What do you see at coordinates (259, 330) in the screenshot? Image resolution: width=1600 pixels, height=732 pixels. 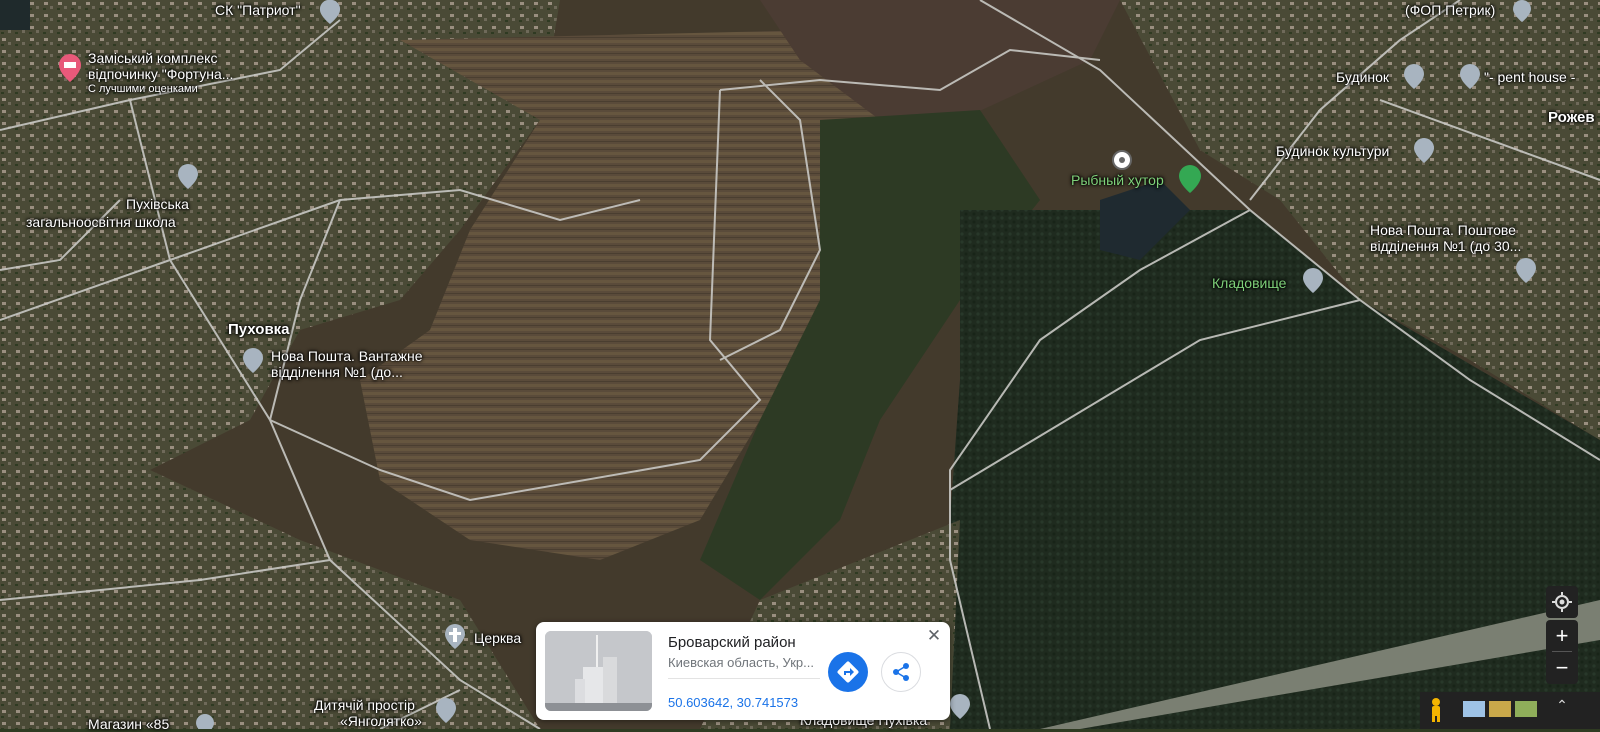 I see `place-label-puhovka: Пуховка` at bounding box center [259, 330].